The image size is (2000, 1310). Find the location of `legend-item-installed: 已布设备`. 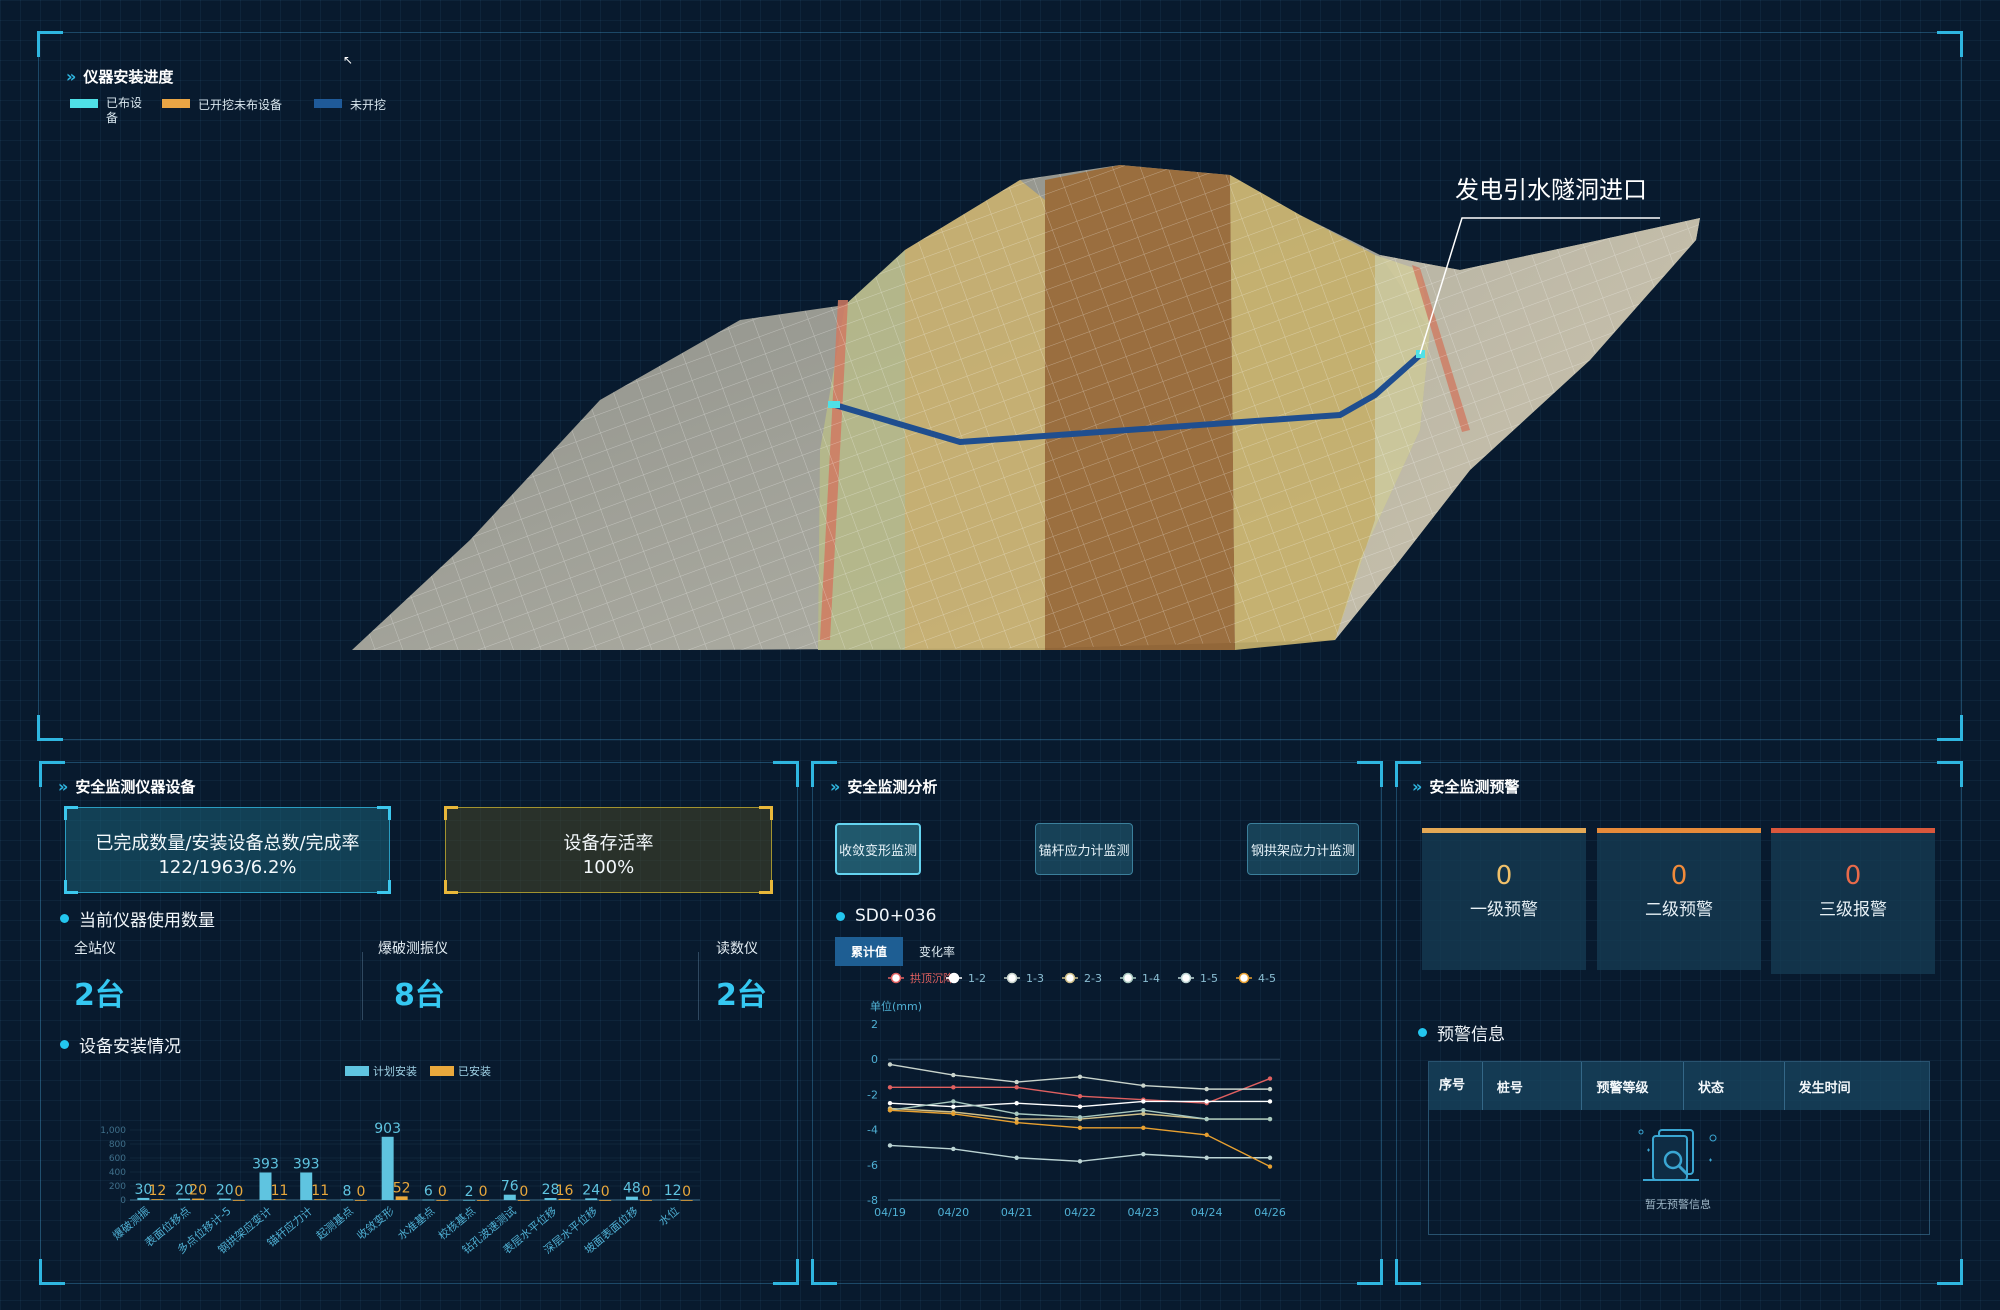

legend-item-installed: 已布设备 is located at coordinates (109, 111).